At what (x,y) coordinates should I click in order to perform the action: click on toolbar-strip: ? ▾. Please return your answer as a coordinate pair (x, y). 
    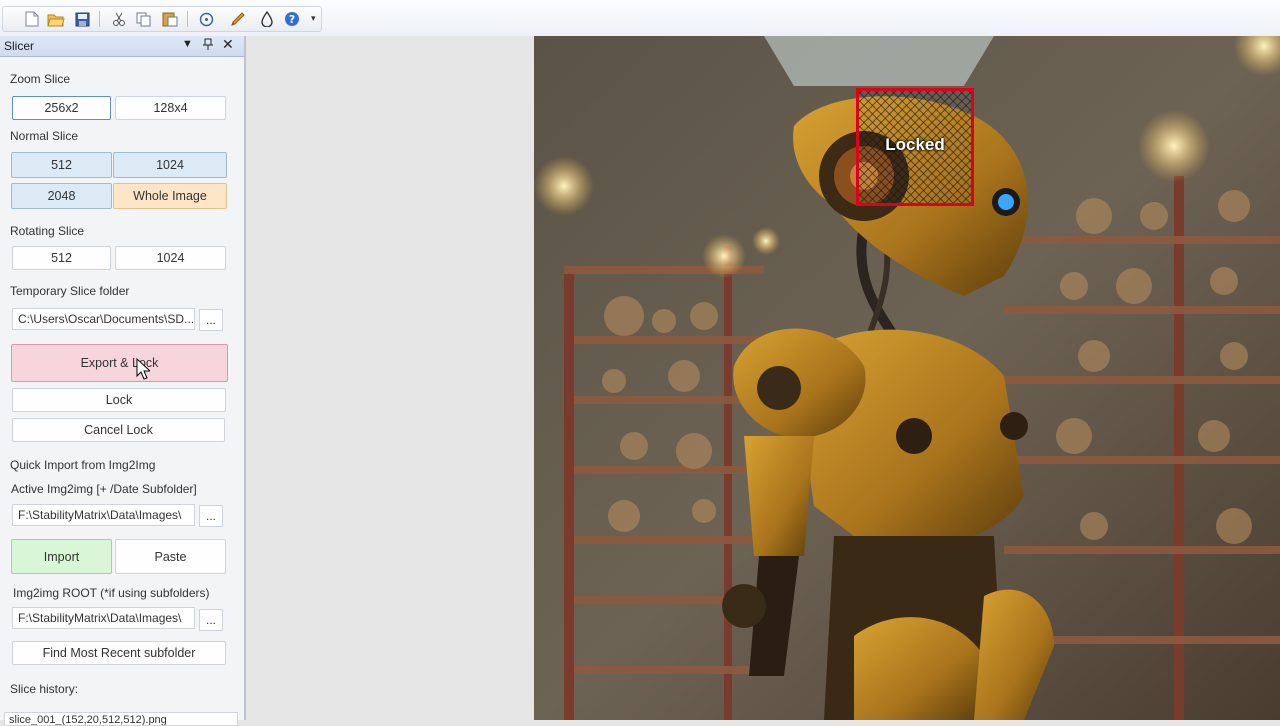
    Looking at the image, I should click on (162, 19).